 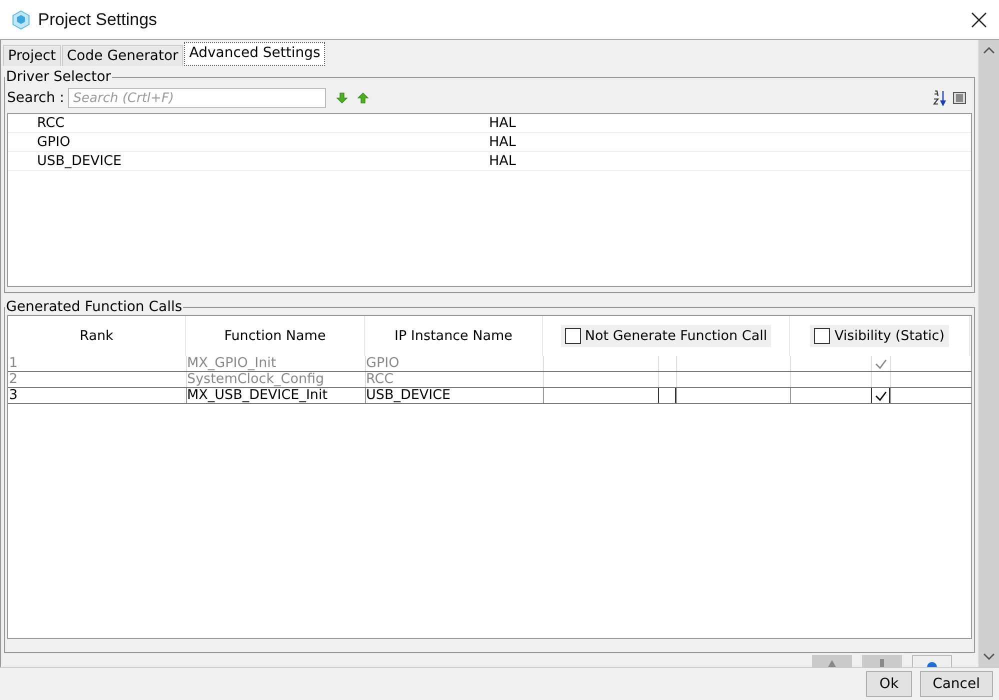 What do you see at coordinates (13, 395) in the screenshot?
I see `table-cell-text: 3` at bounding box center [13, 395].